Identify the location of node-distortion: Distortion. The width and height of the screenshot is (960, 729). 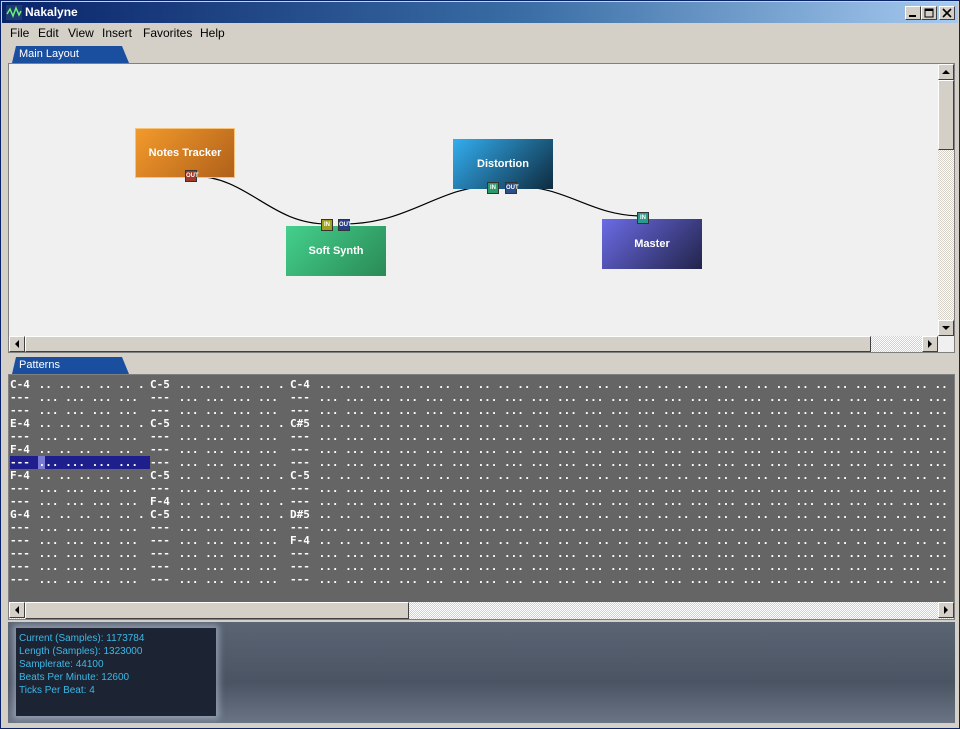
(503, 164).